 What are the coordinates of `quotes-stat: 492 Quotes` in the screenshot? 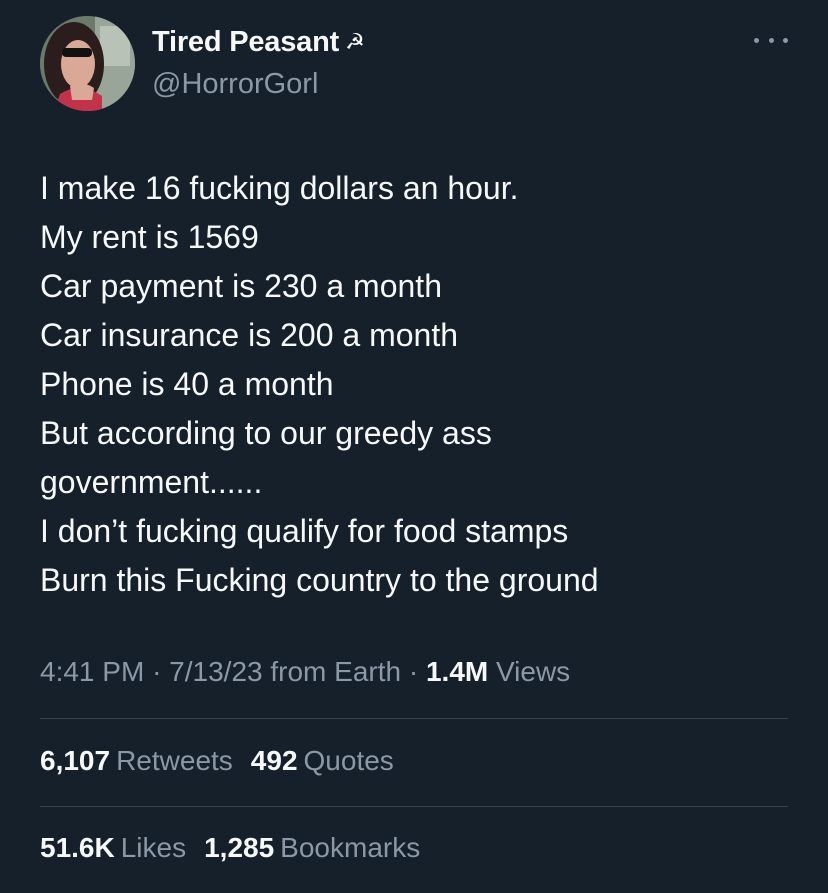 It's located at (322, 761).